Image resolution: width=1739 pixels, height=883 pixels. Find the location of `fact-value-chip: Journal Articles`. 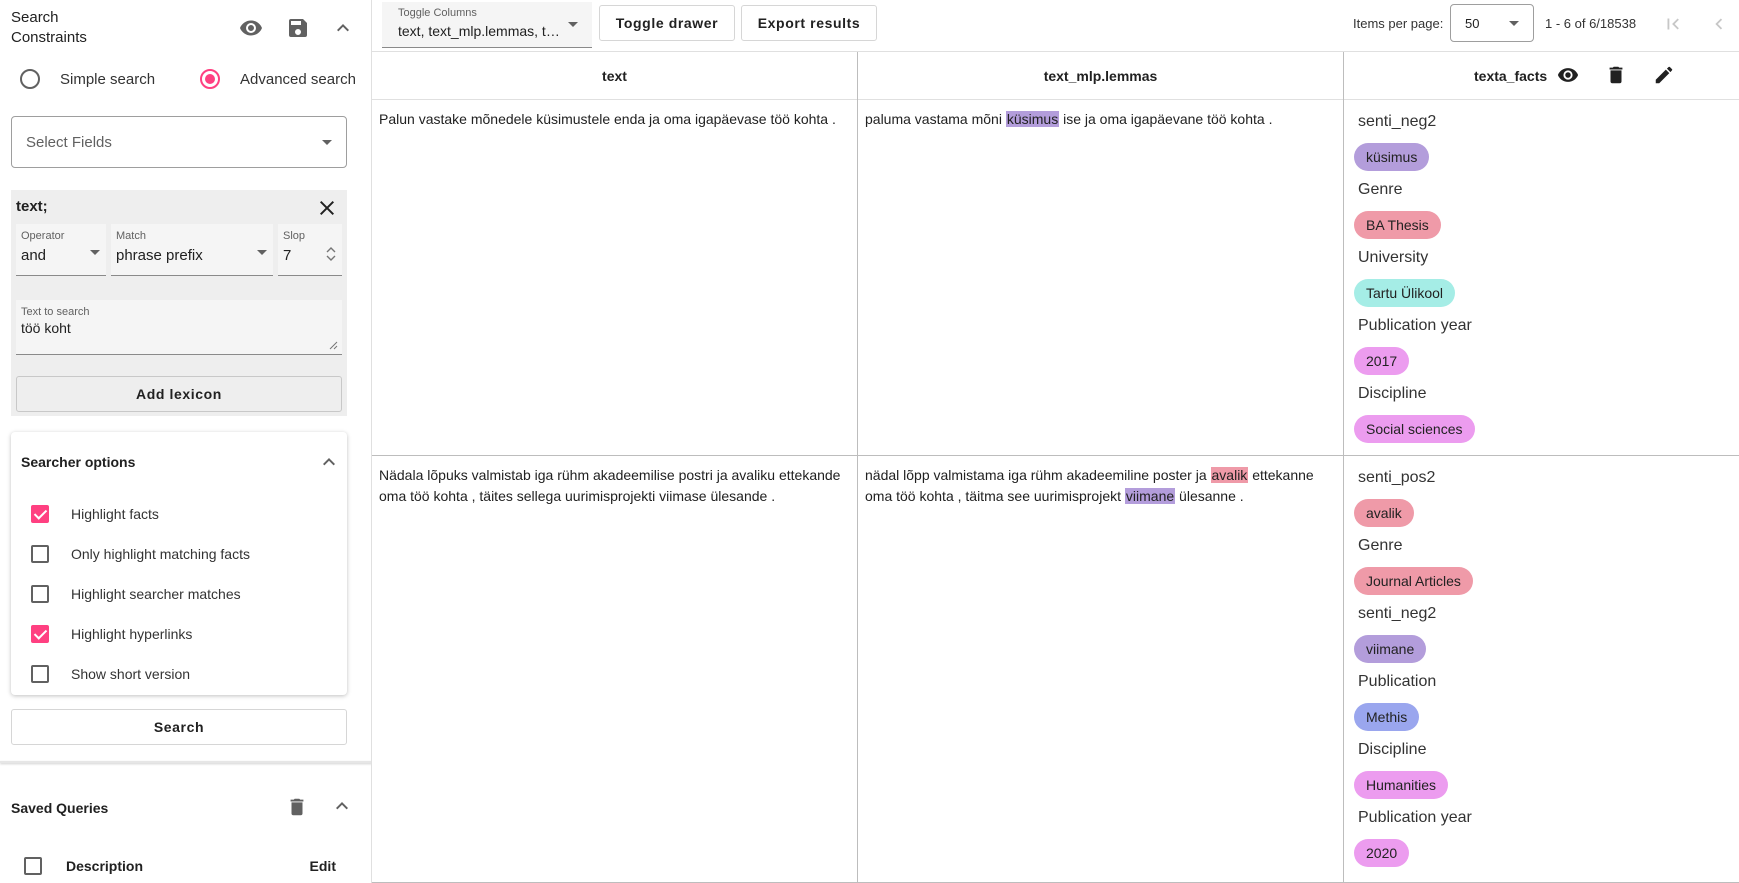

fact-value-chip: Journal Articles is located at coordinates (1413, 581).